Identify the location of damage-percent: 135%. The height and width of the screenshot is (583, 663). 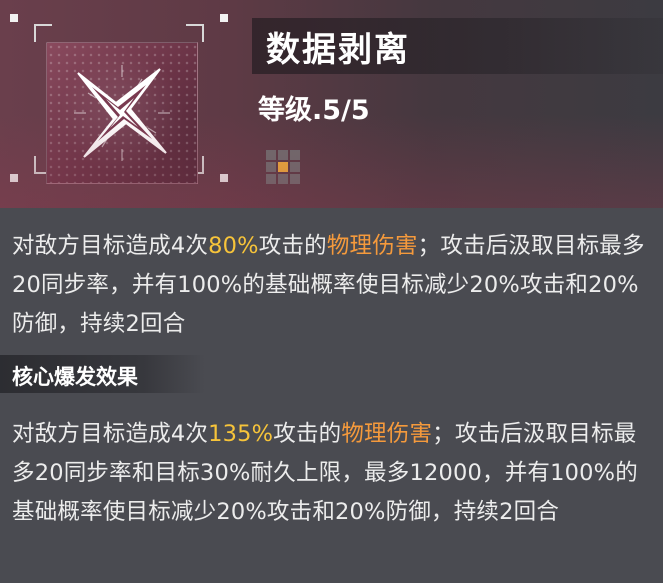
(241, 434).